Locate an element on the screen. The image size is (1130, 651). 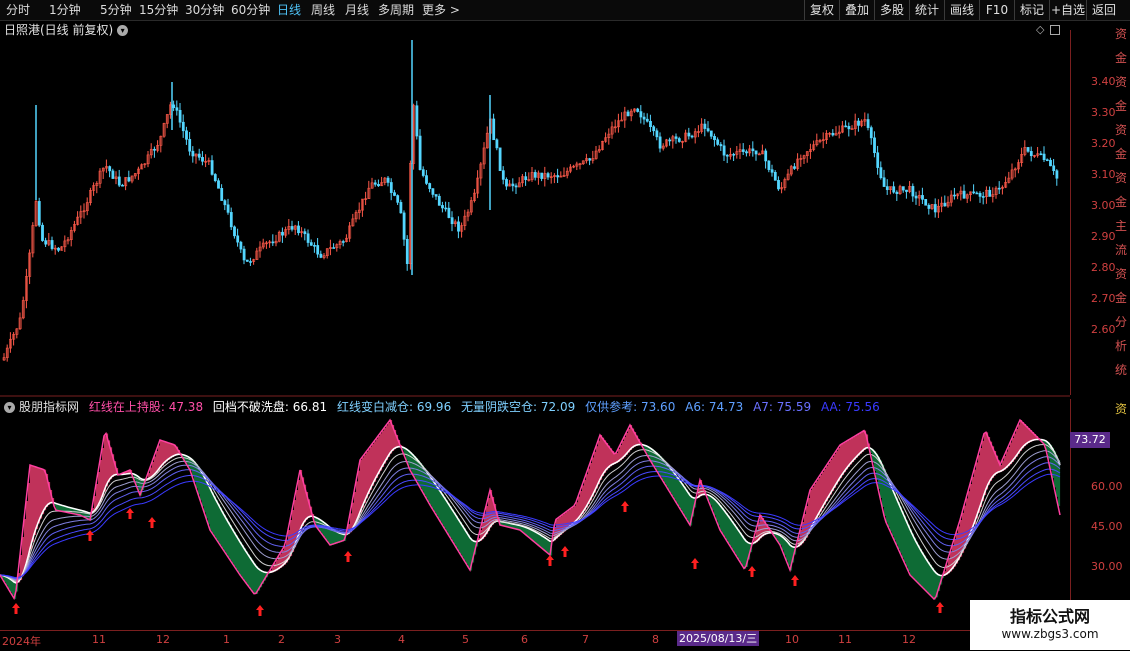
legend-value: 69.96 is located at coordinates (434, 407).